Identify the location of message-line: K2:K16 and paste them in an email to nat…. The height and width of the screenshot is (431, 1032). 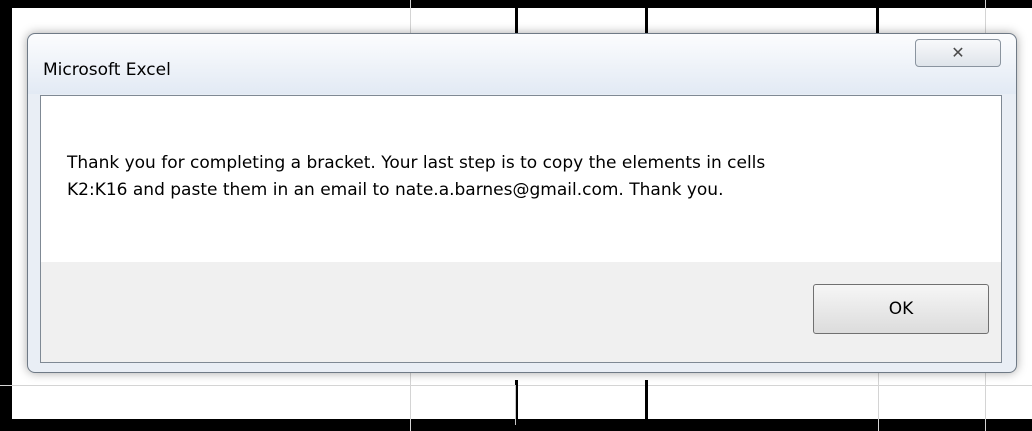
(395, 190).